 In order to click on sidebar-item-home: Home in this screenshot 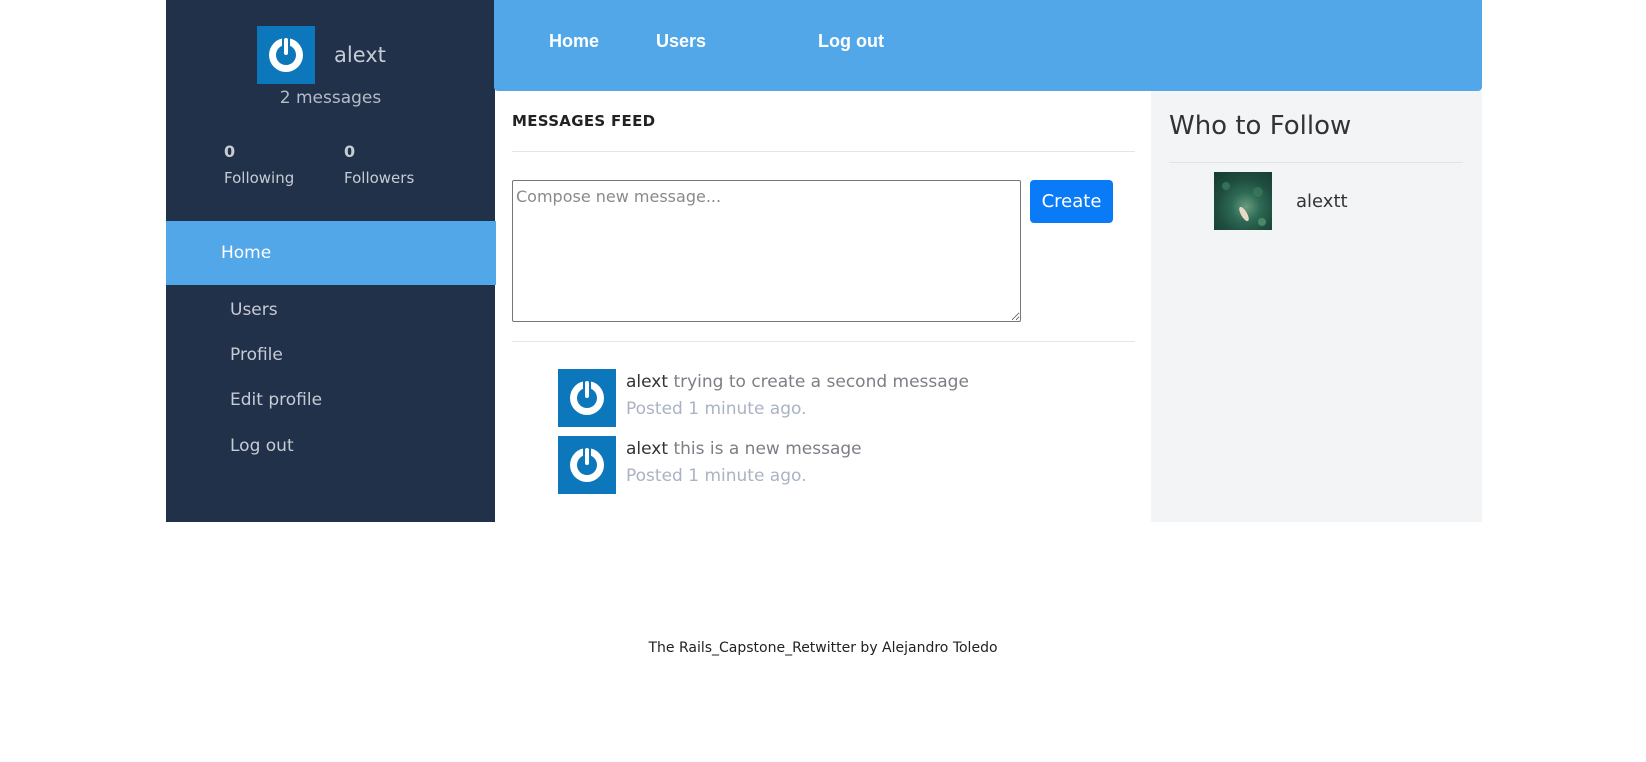, I will do `click(331, 253)`.